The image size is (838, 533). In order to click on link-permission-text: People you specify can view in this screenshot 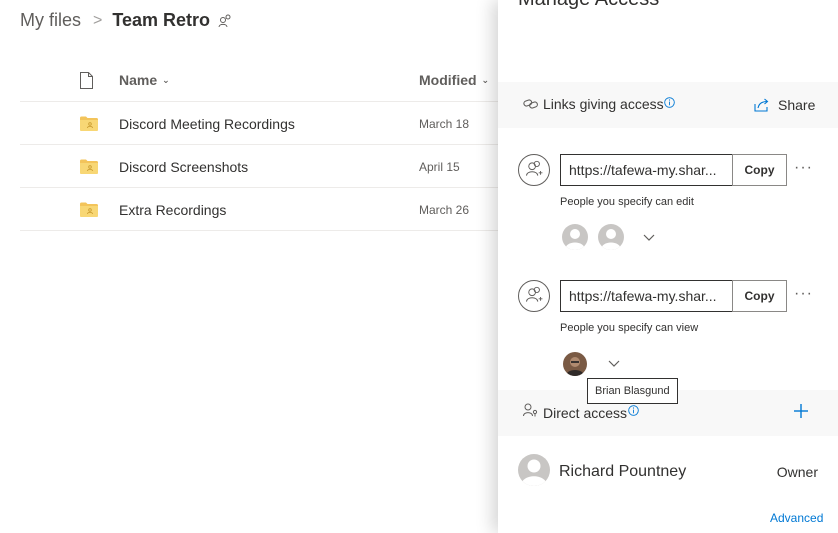, I will do `click(629, 328)`.